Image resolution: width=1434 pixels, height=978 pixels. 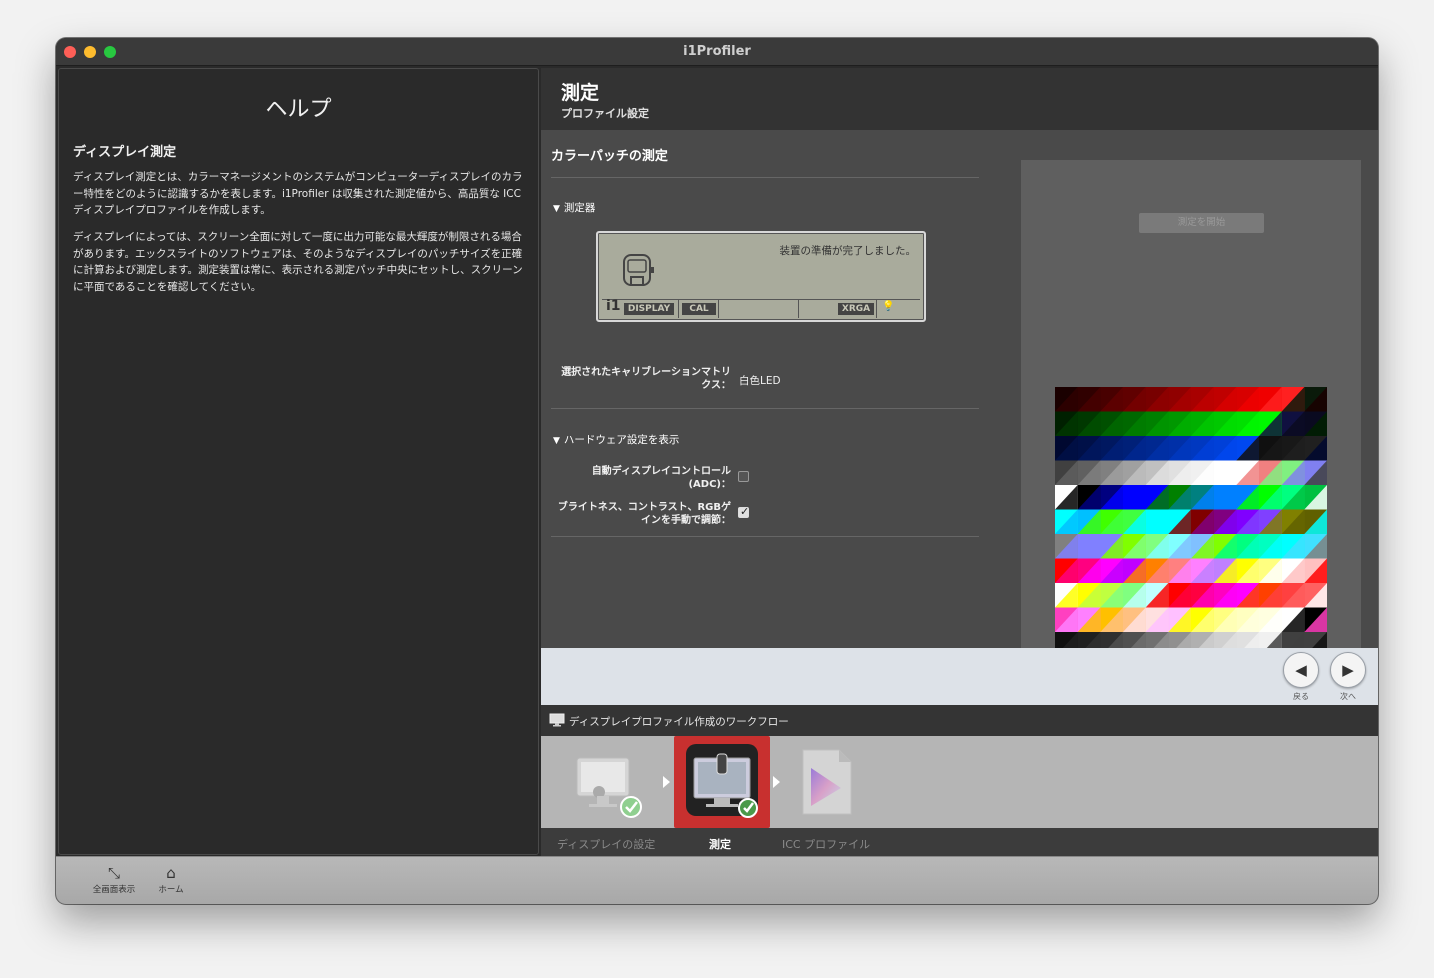 What do you see at coordinates (761, 308) in the screenshot?
I see `lcd-status-bar: i1 DISPLAY CAL XRGA 💡` at bounding box center [761, 308].